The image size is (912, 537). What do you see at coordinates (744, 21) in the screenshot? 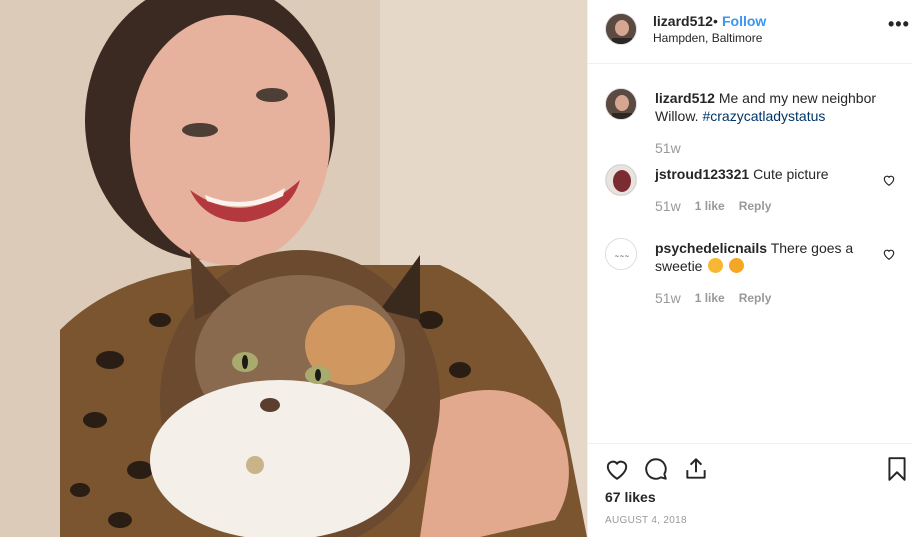
I see `follow-button: Follow` at bounding box center [744, 21].